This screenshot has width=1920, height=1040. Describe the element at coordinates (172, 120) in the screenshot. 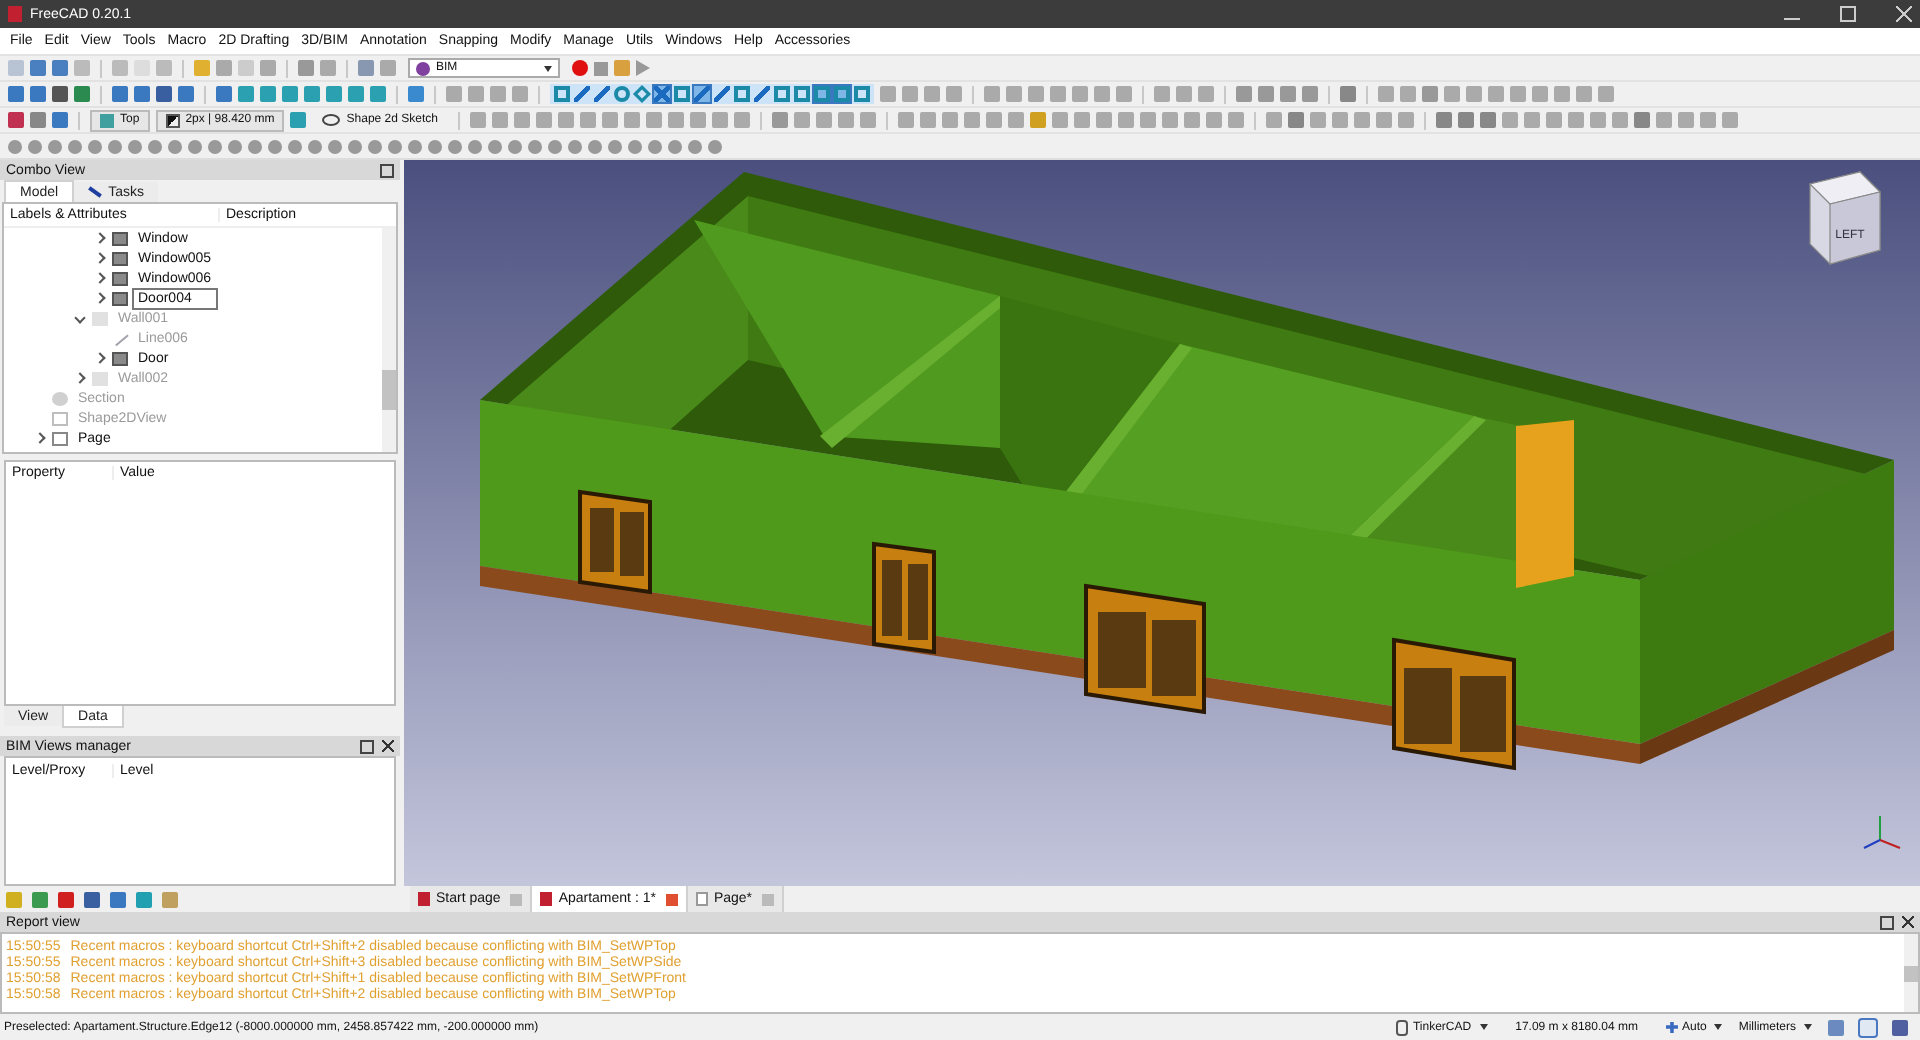

I see `swatch-icon` at that location.